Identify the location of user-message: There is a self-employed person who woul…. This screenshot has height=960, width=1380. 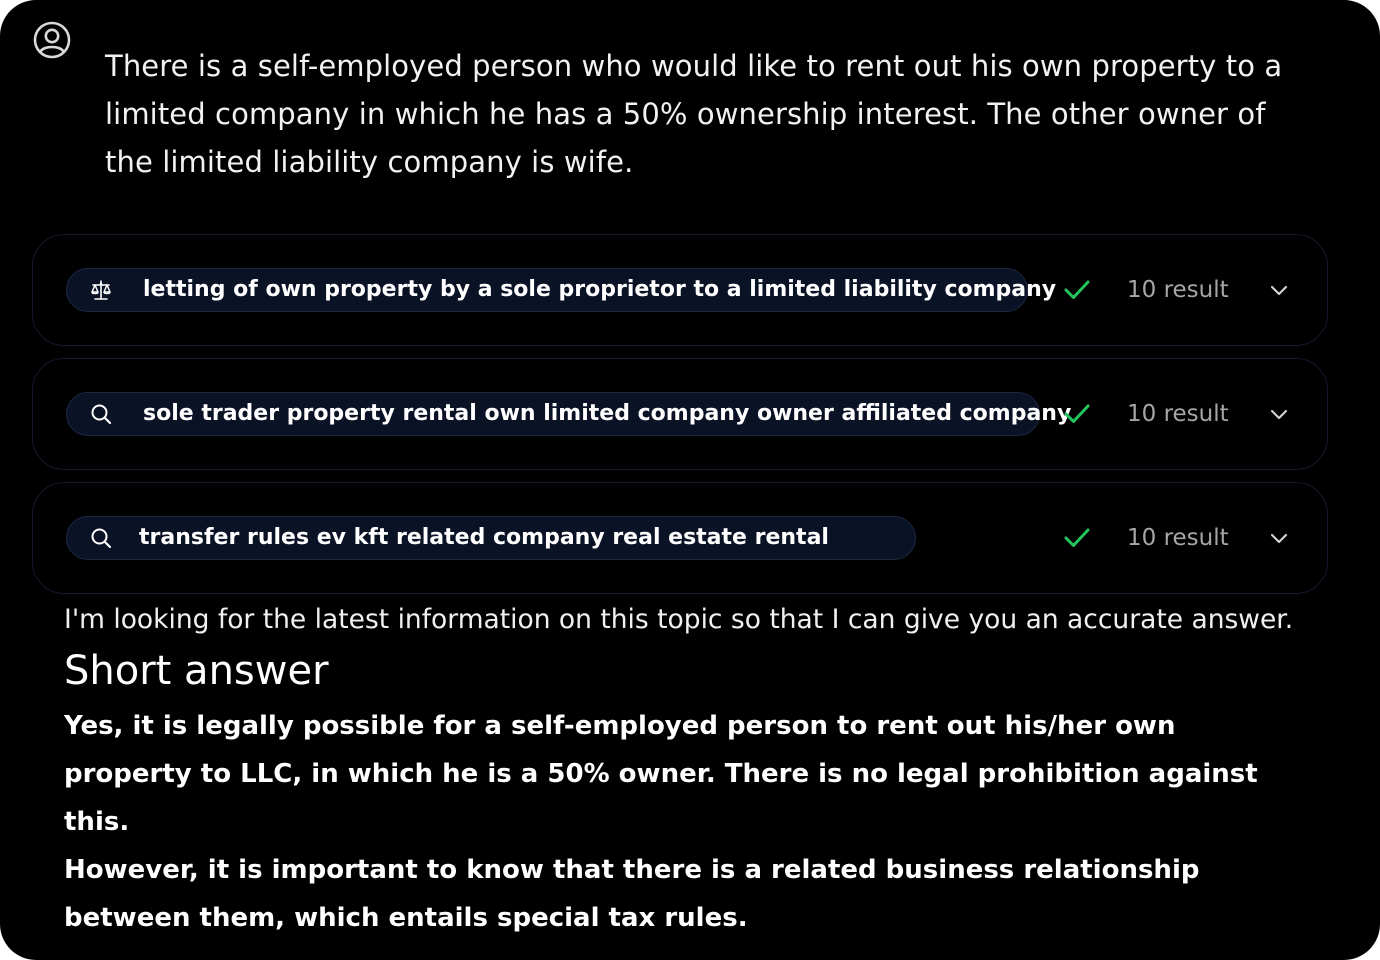
(694, 114).